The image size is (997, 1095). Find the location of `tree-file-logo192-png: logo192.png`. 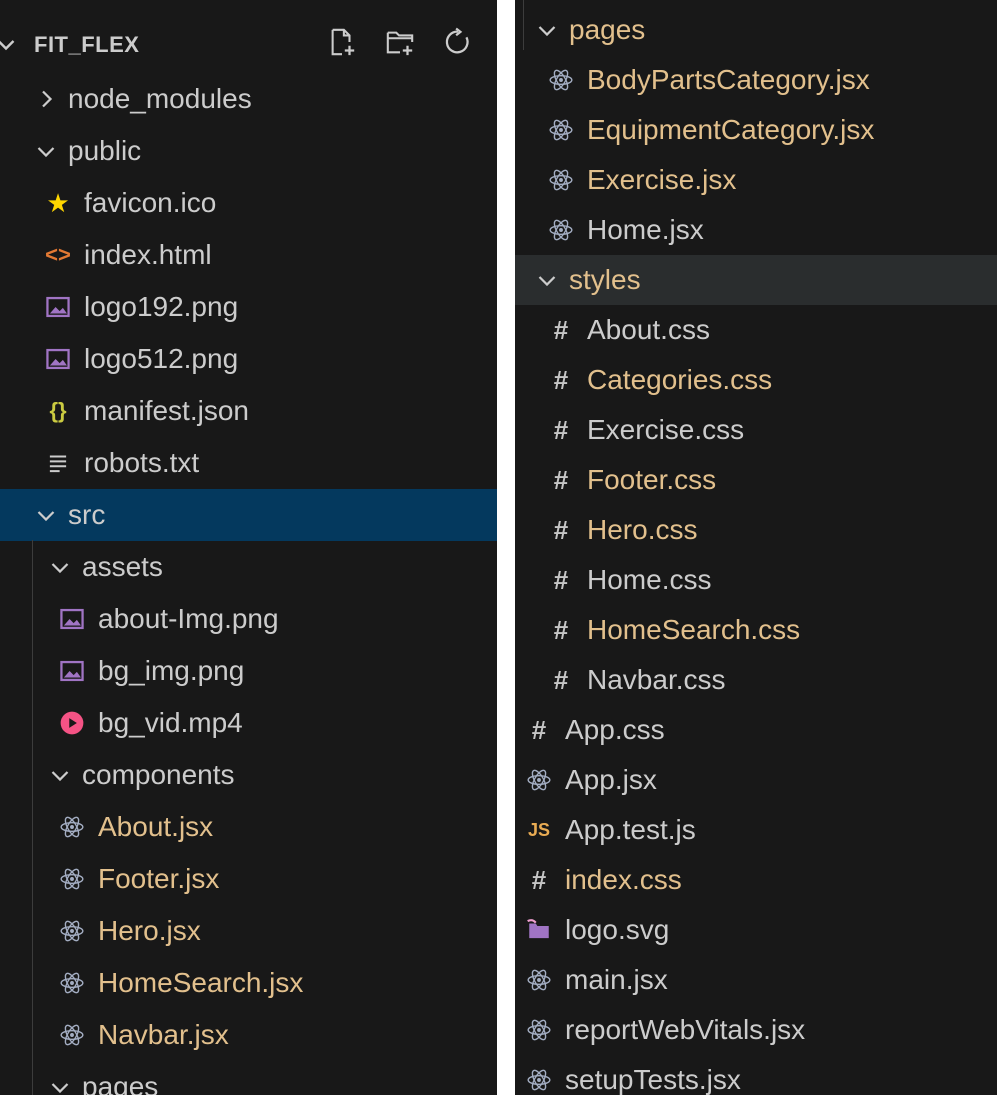

tree-file-logo192-png: logo192.png is located at coordinates (248, 307).